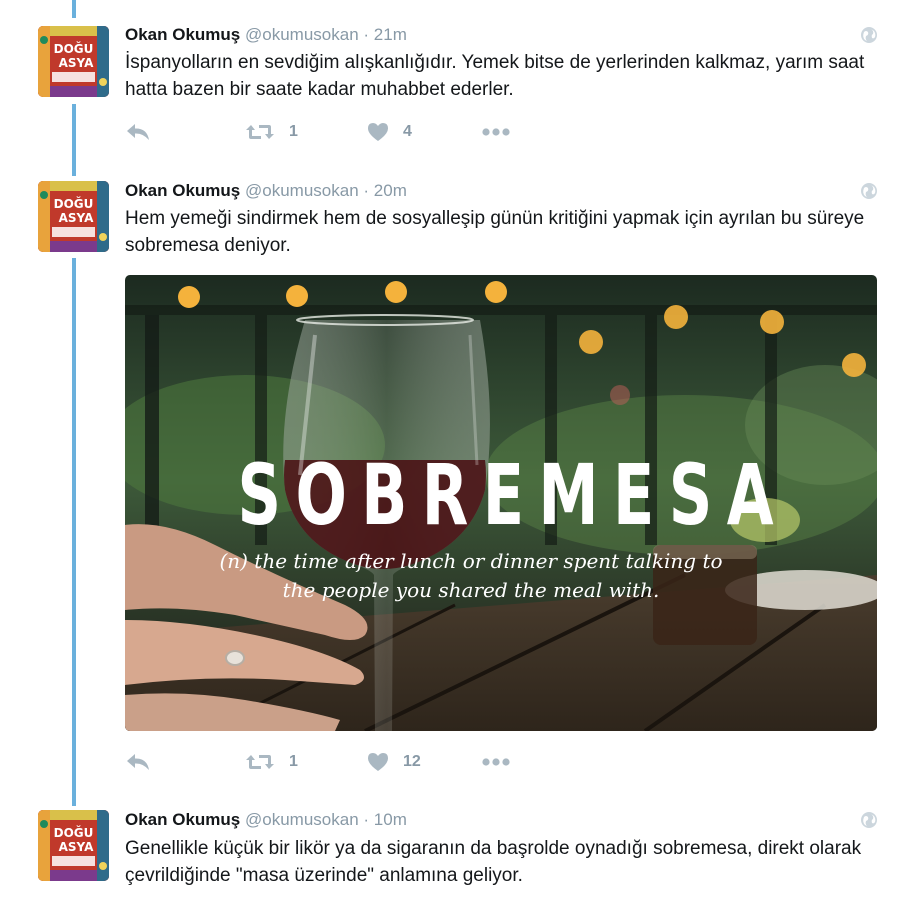  What do you see at coordinates (869, 820) in the screenshot?
I see `globe-icon` at bounding box center [869, 820].